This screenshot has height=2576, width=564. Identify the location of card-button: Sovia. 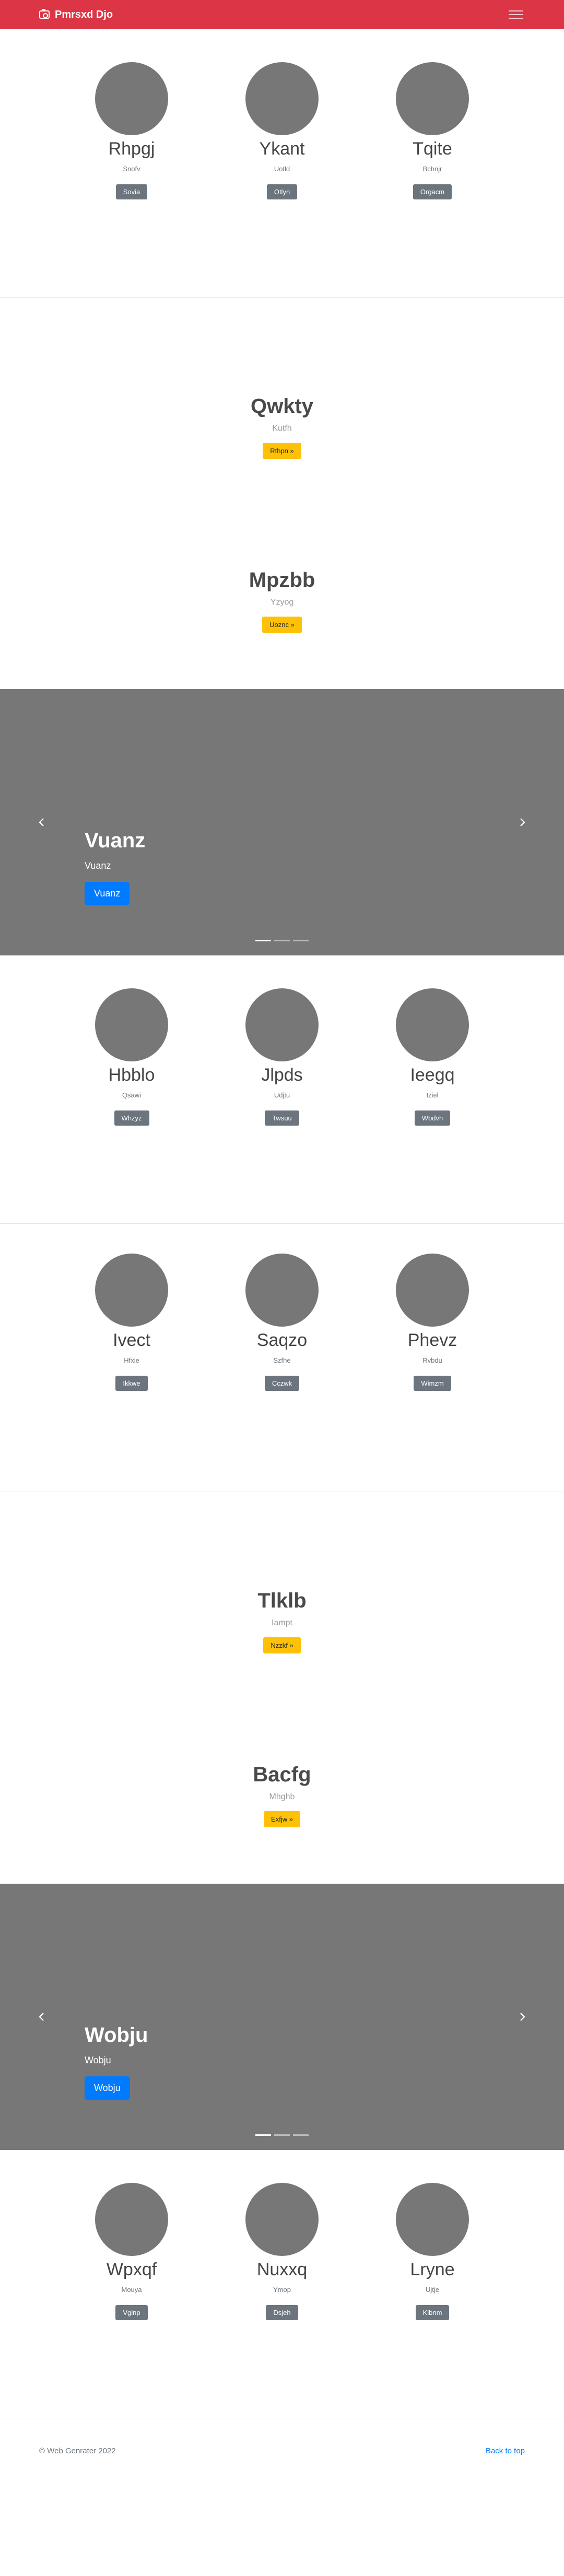
(132, 191).